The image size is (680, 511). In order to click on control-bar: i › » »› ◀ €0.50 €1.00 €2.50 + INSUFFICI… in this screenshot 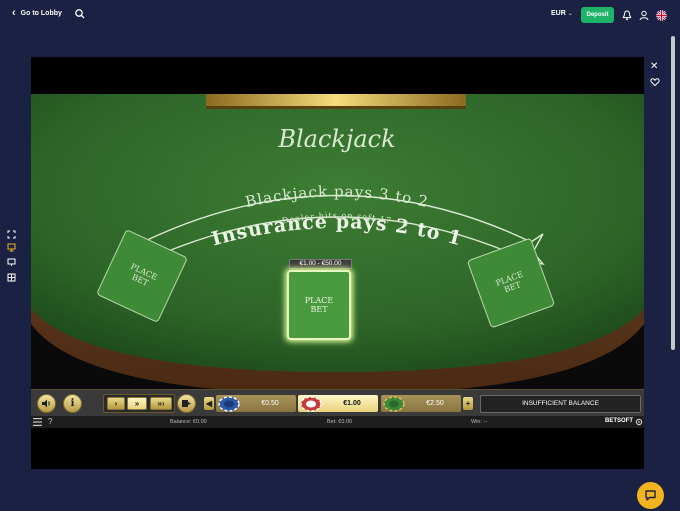, I will do `click(337, 402)`.